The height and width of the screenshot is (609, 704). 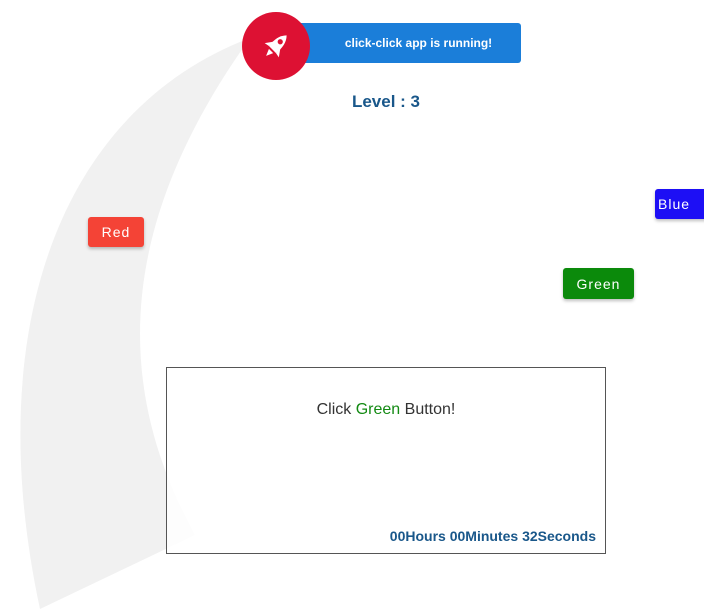 What do you see at coordinates (566, 536) in the screenshot?
I see `timer-seconds-unit: Seconds` at bounding box center [566, 536].